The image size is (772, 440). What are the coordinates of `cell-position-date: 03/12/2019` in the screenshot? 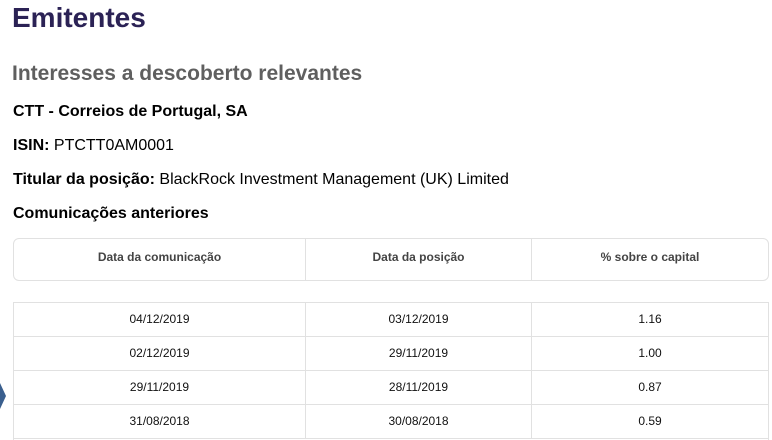 It's located at (419, 319).